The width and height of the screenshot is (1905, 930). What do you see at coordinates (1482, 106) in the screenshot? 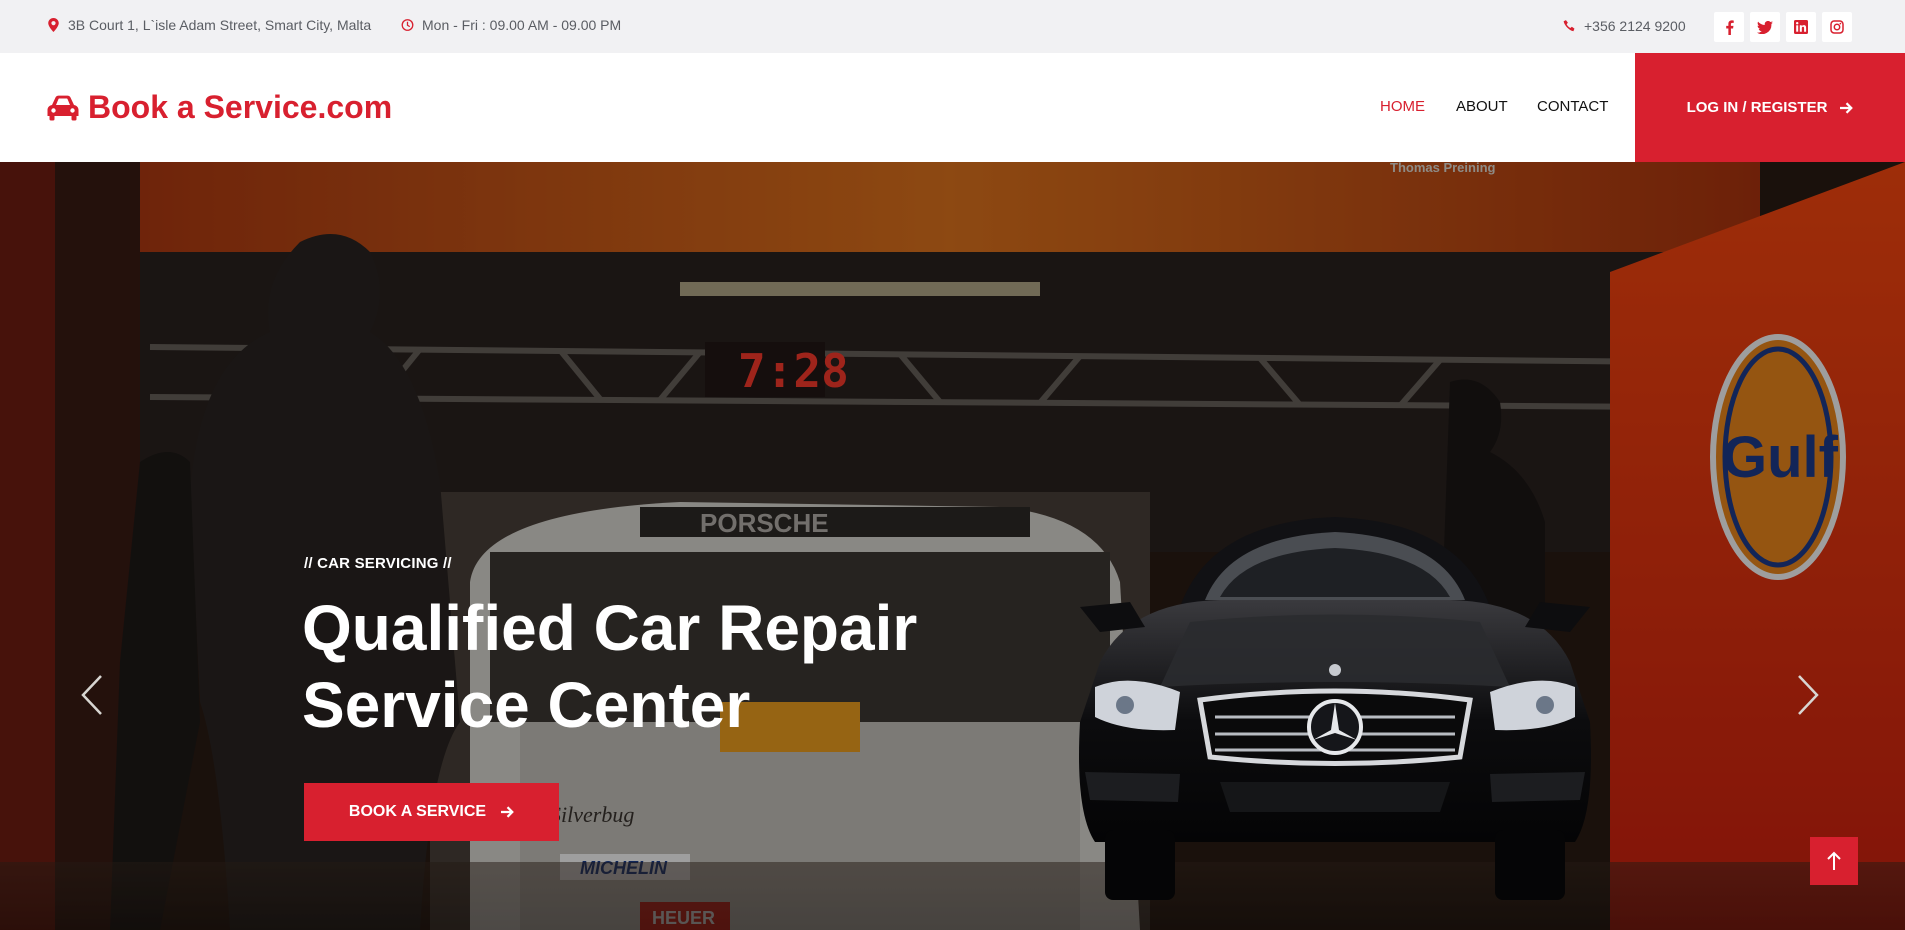
I see `nav-about: ABOUT` at bounding box center [1482, 106].